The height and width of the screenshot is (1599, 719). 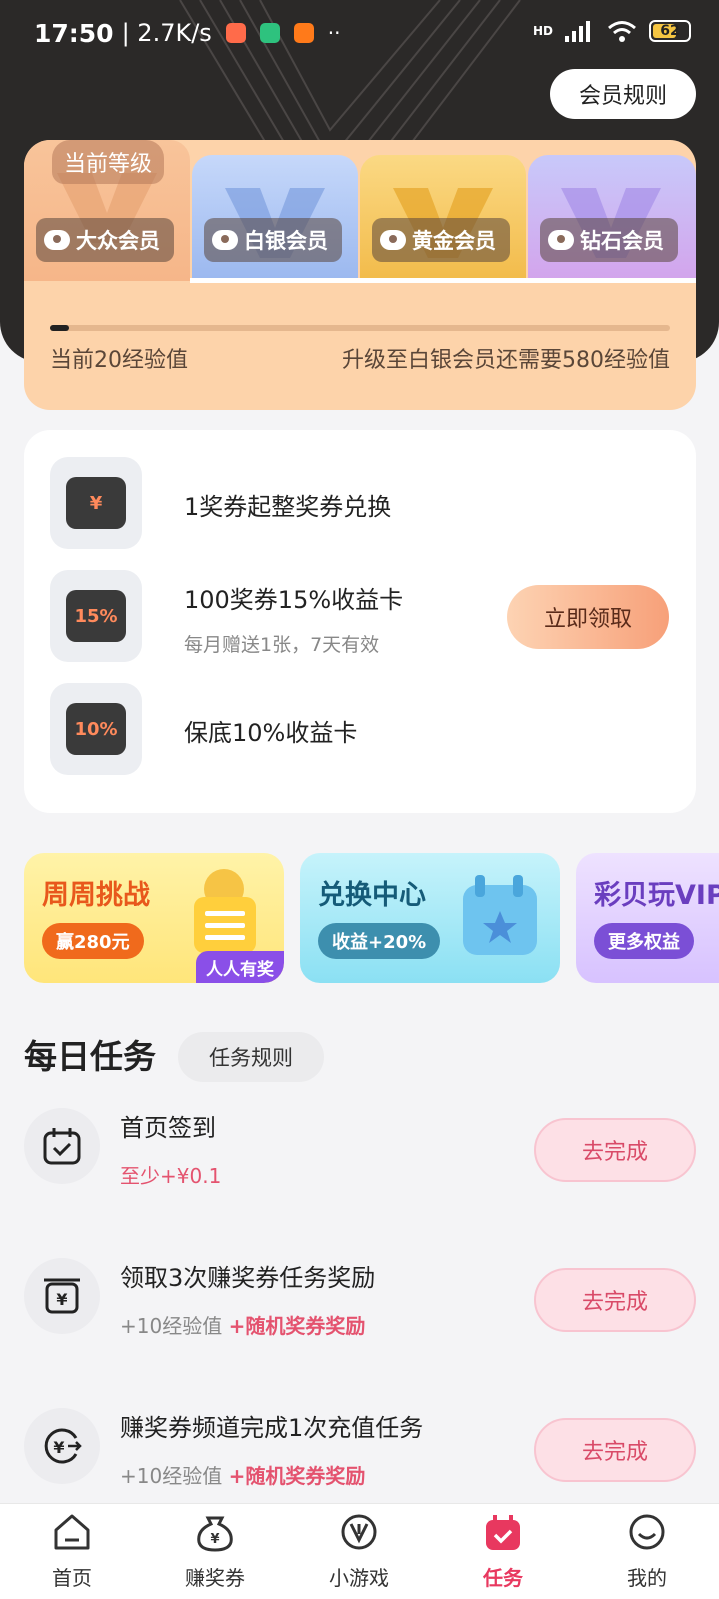 What do you see at coordinates (360, 729) in the screenshot?
I see `benefit-row: 10% 保底10%收益卡` at bounding box center [360, 729].